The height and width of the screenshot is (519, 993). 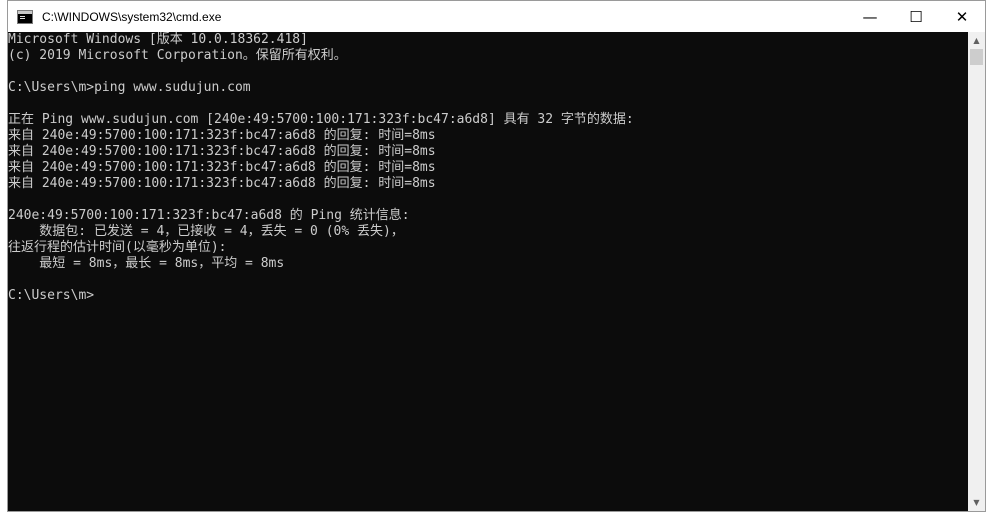 I want to click on console-line: (c) 2019 Microsoft Corporation。保留所有权利。, so click(x=177, y=55).